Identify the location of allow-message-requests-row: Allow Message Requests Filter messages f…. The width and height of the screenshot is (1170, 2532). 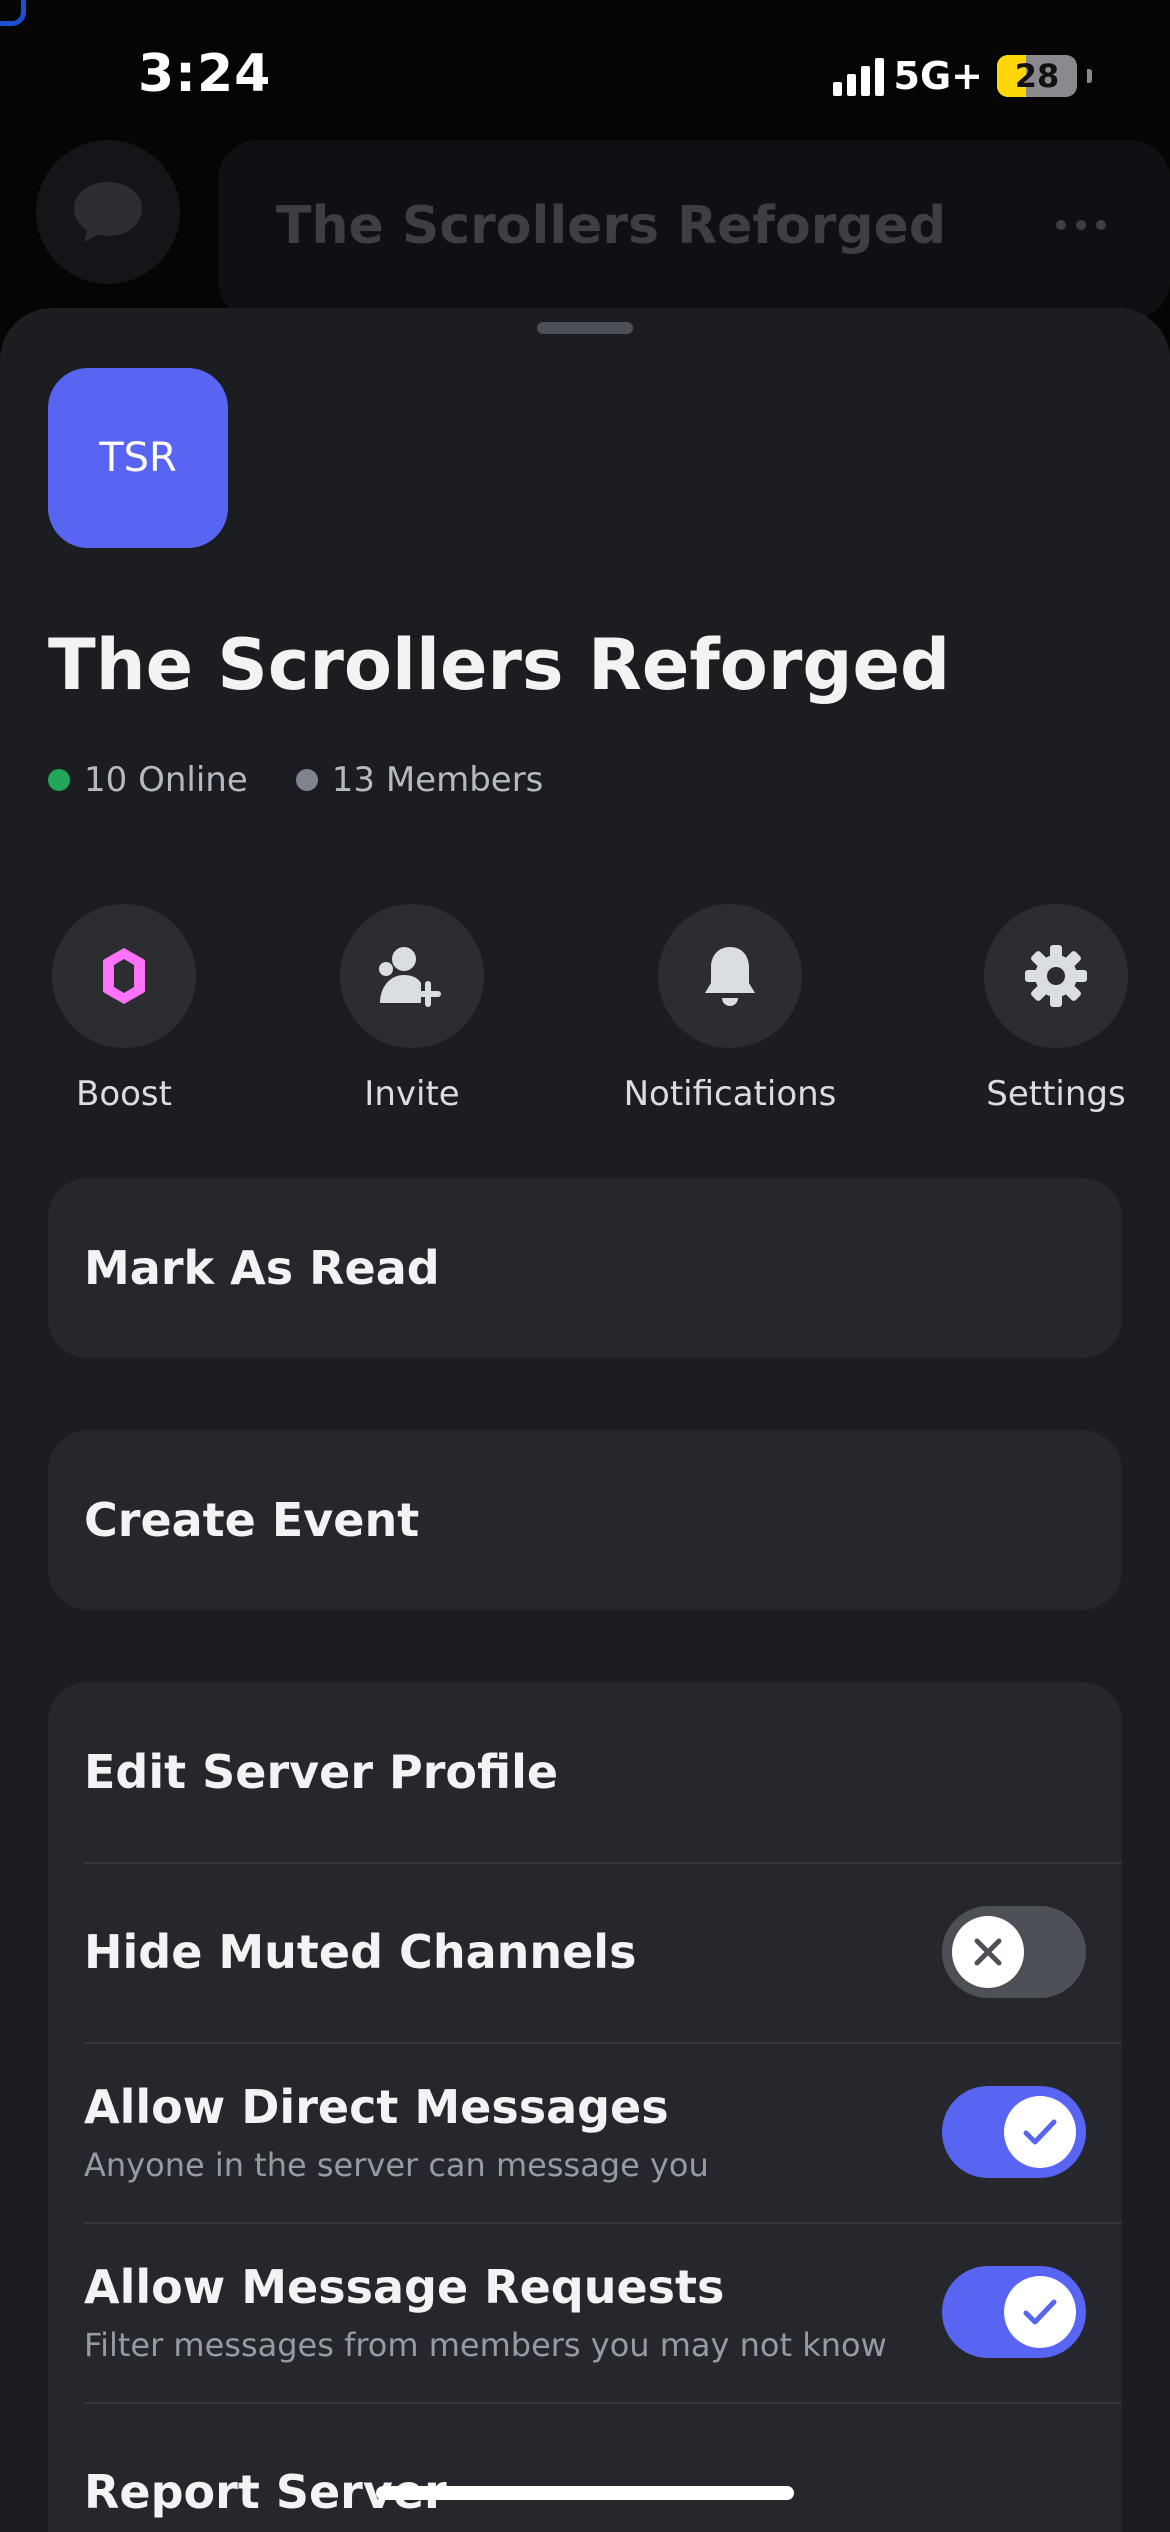
(585, 2312).